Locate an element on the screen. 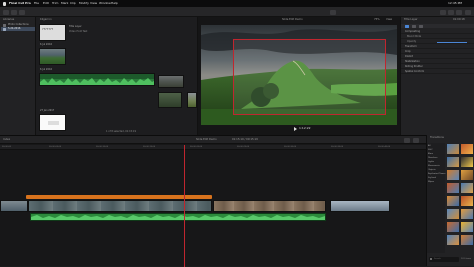  inspector-row: Distort is located at coordinates (437, 57).